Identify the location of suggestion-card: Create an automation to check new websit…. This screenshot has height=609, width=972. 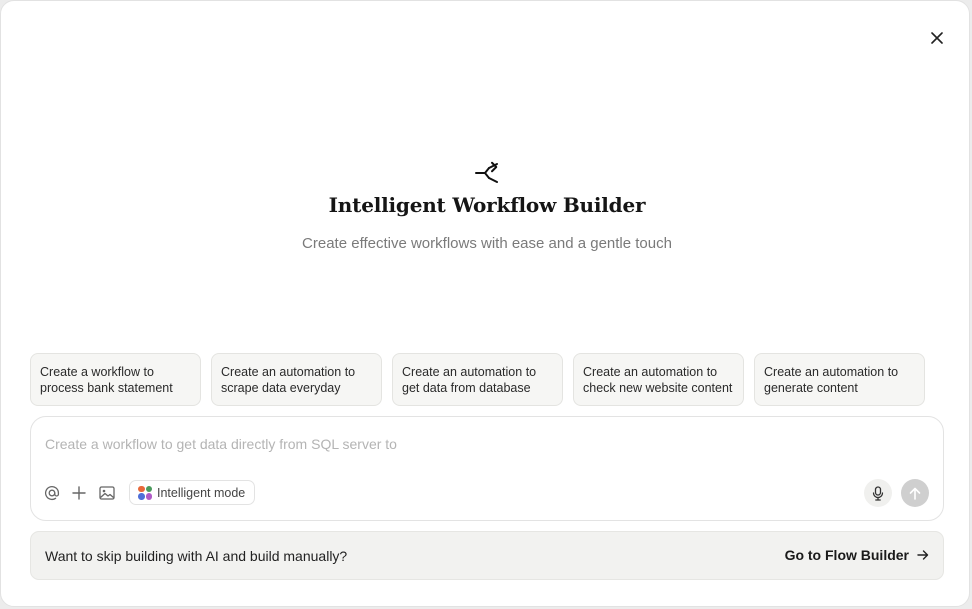
(658, 379).